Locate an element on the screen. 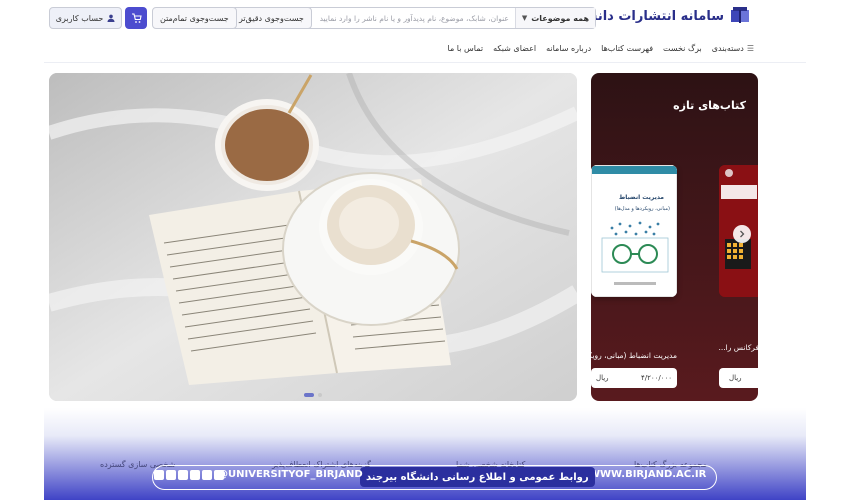  book-logo-icon is located at coordinates (740, 15).